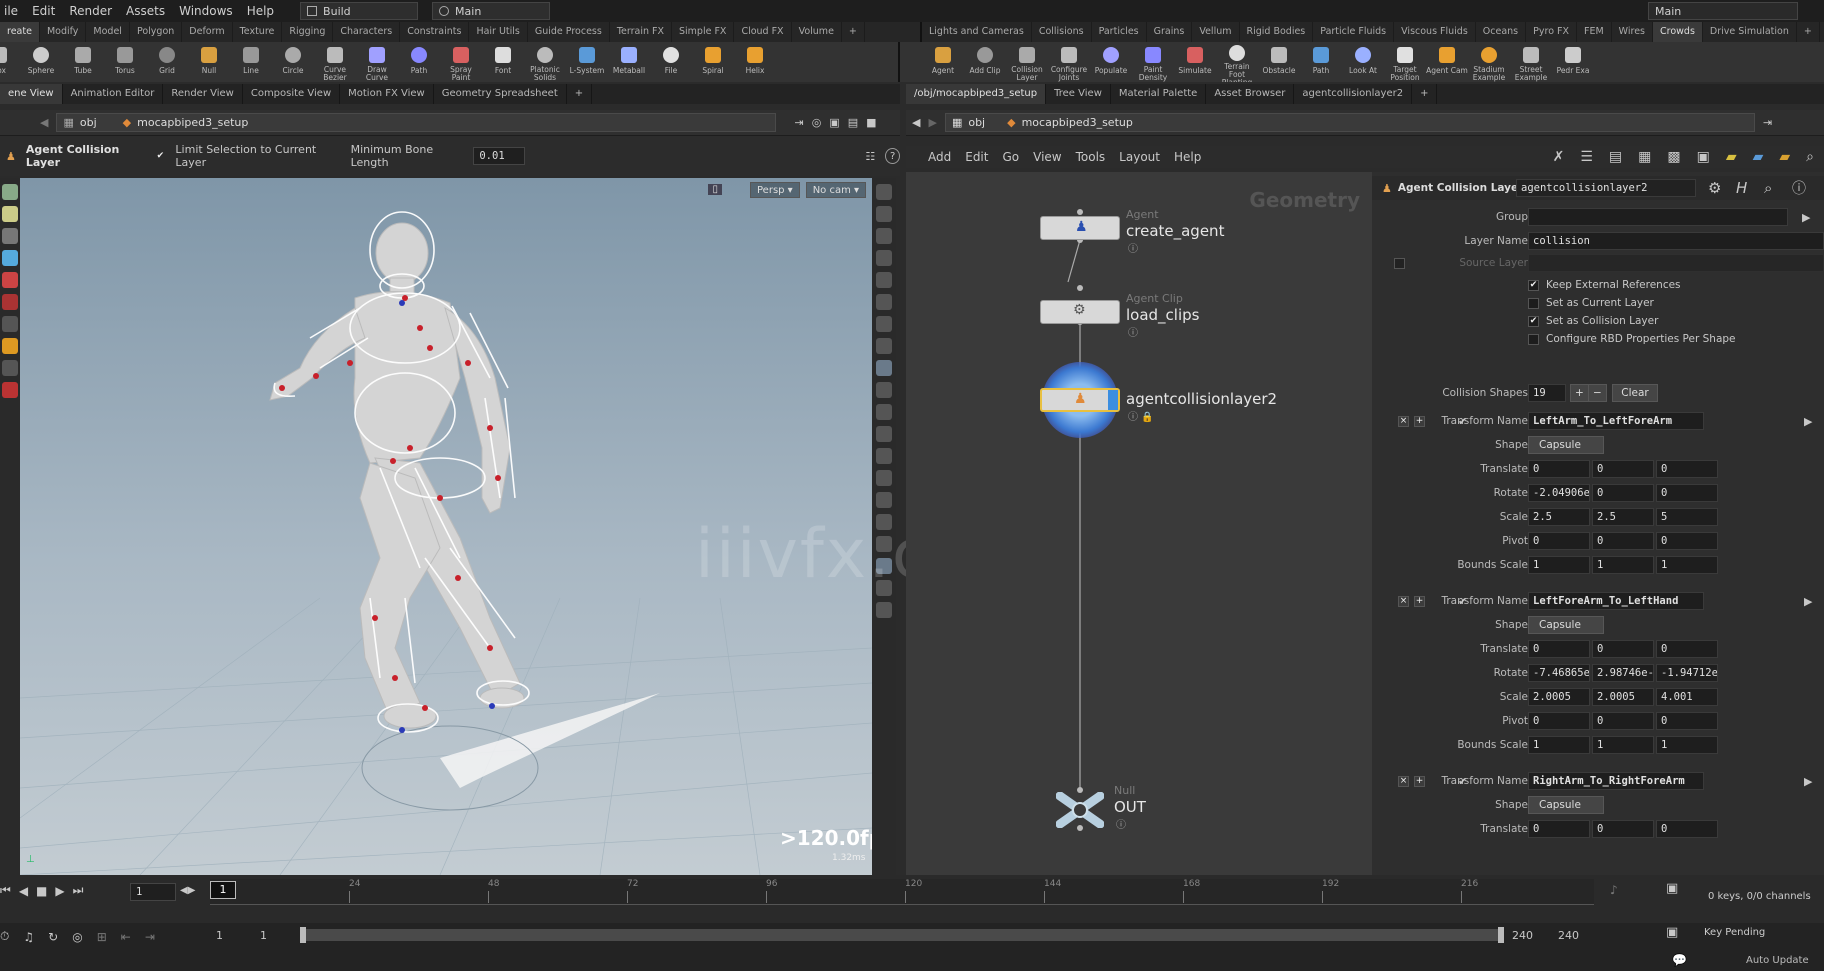 Image resolution: width=1824 pixels, height=971 pixels. Describe the element at coordinates (1644, 157) in the screenshot. I see `grid-view-icon: ▦` at that location.